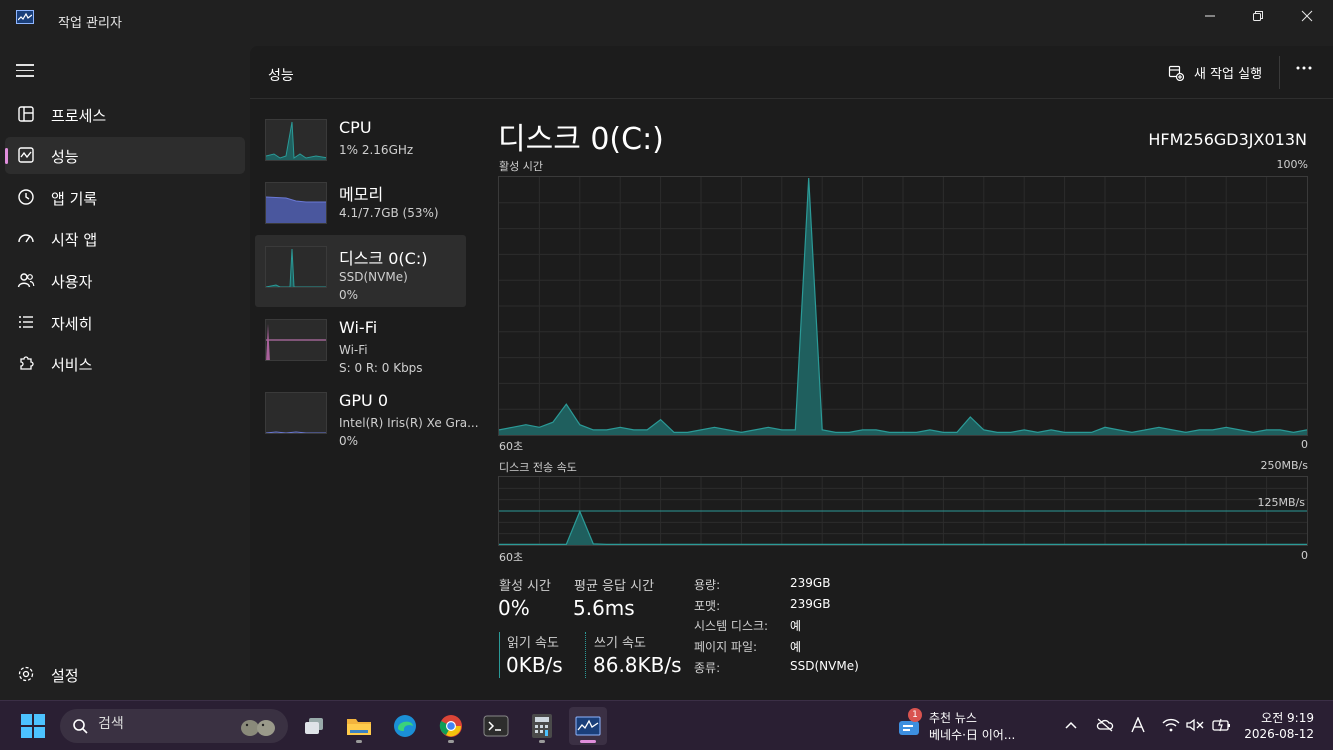  I want to click on active-time-x-right: 0, so click(1304, 444).